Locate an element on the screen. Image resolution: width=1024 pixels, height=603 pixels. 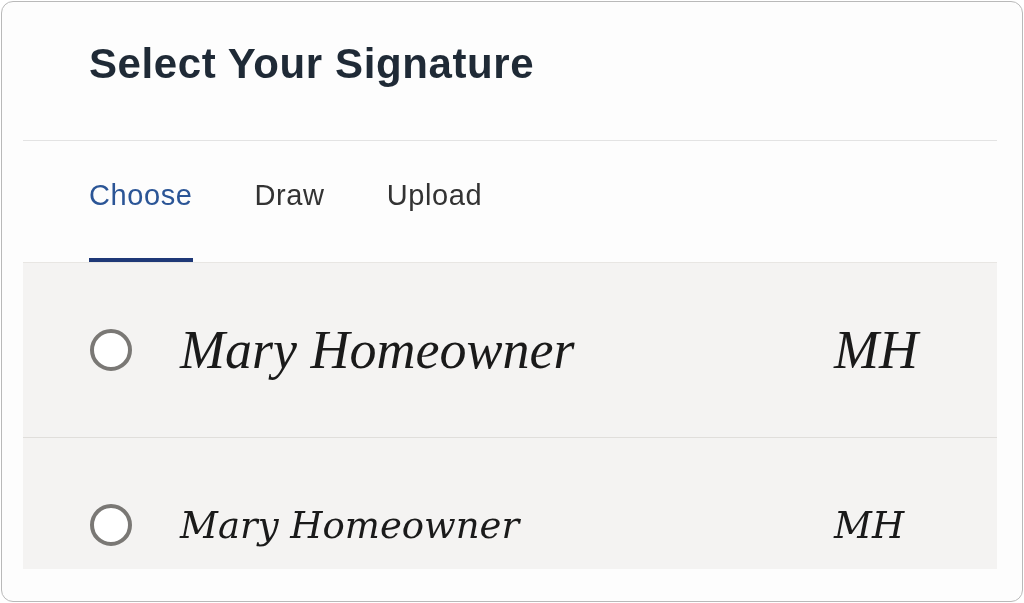
tab: Draw is located at coordinates (289, 221).